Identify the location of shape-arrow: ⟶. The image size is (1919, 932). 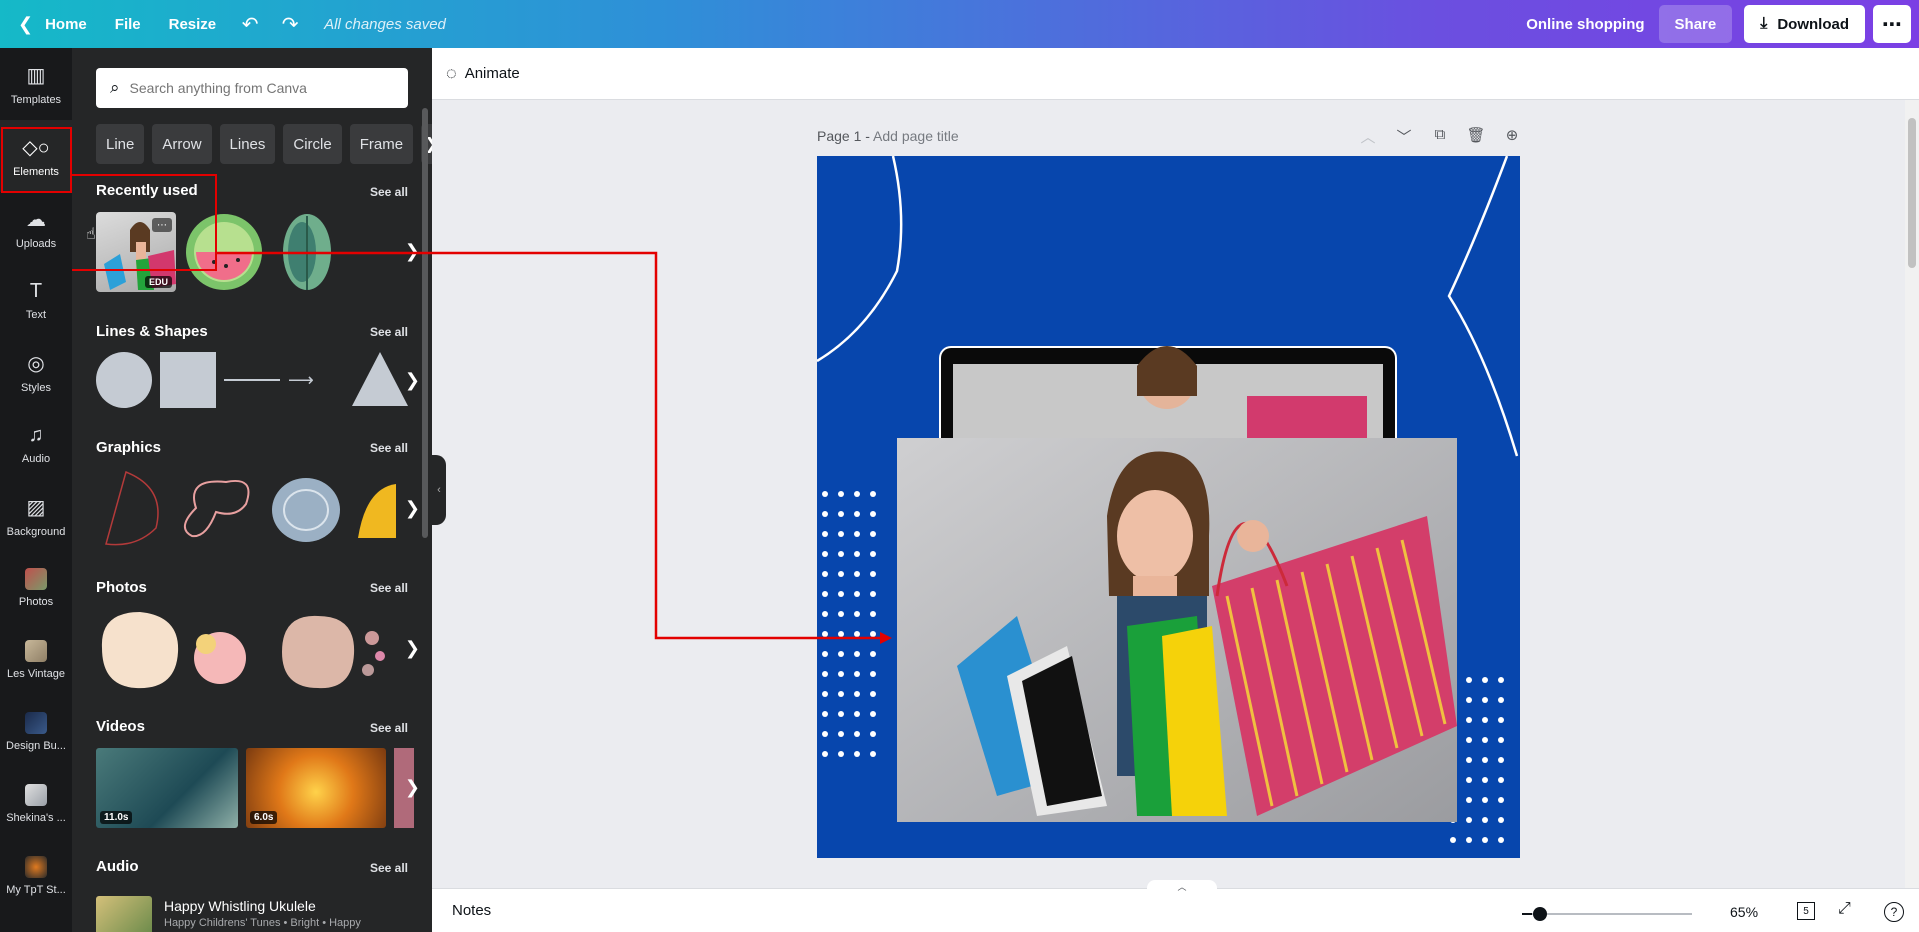
(318, 380).